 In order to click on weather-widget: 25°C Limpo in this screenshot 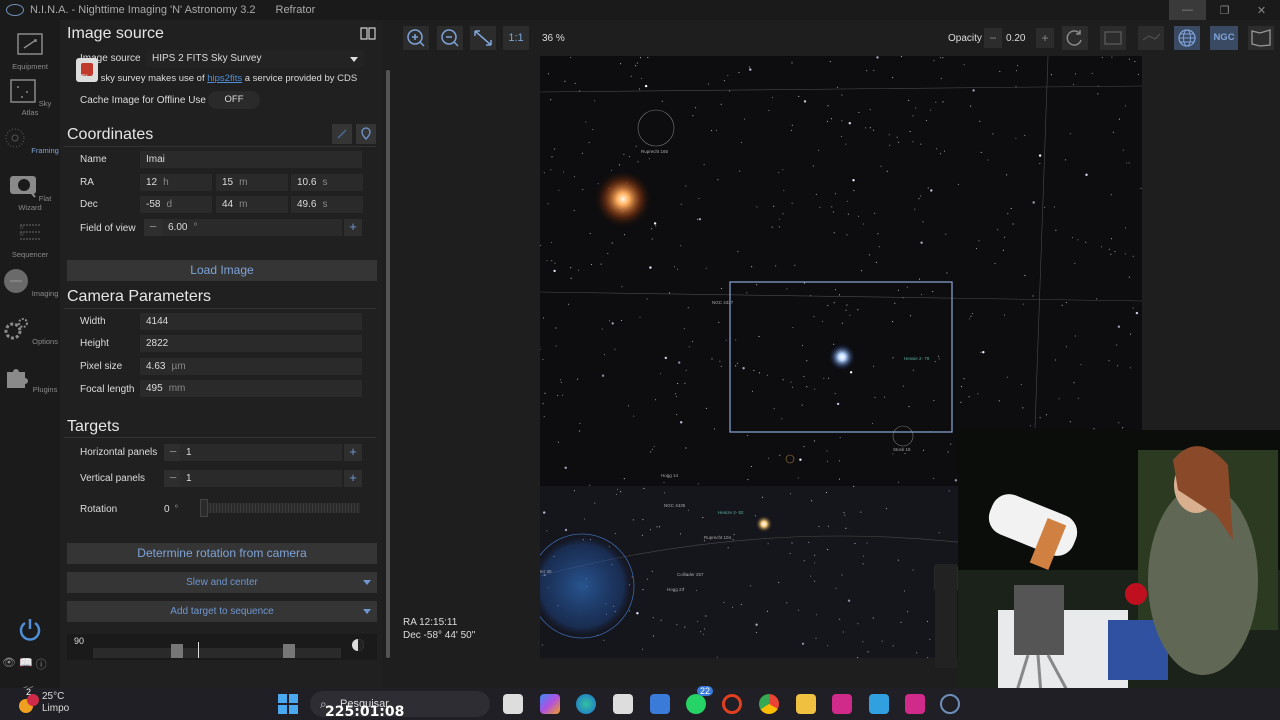, I will do `click(55, 703)`.